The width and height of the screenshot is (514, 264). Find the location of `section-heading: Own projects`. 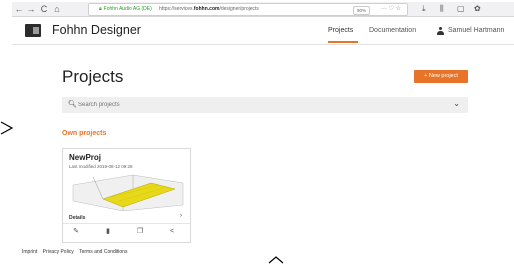

section-heading: Own projects is located at coordinates (84, 133).